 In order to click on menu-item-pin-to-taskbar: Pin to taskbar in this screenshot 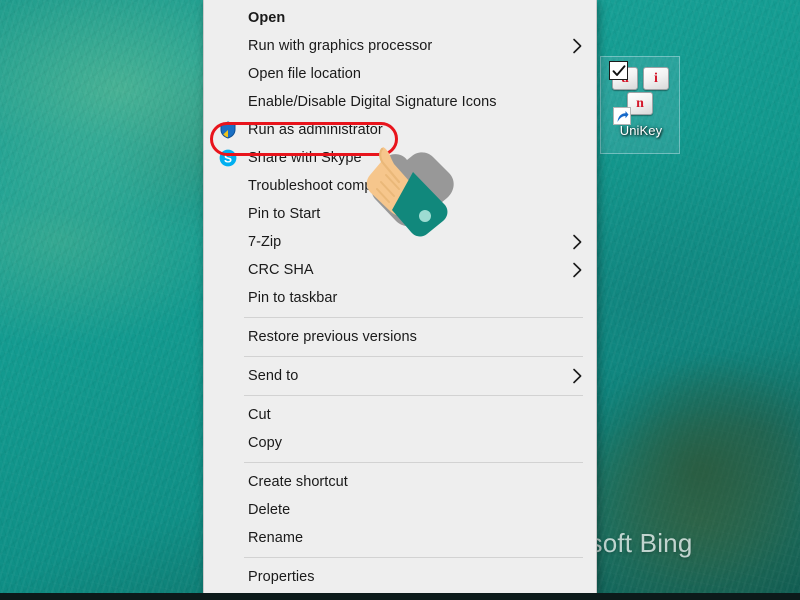, I will do `click(400, 298)`.